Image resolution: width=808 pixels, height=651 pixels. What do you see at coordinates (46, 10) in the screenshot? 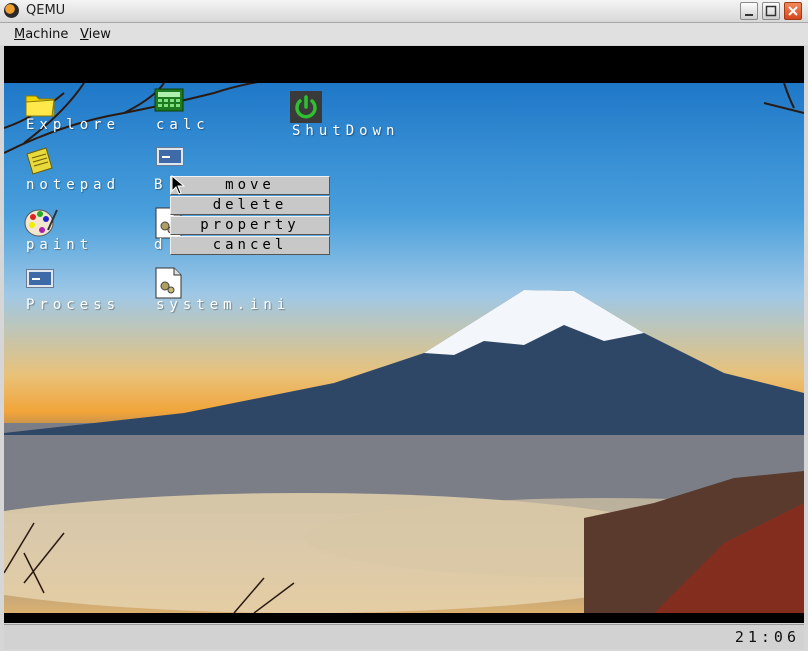
I see `window-title: QEMU` at bounding box center [46, 10].